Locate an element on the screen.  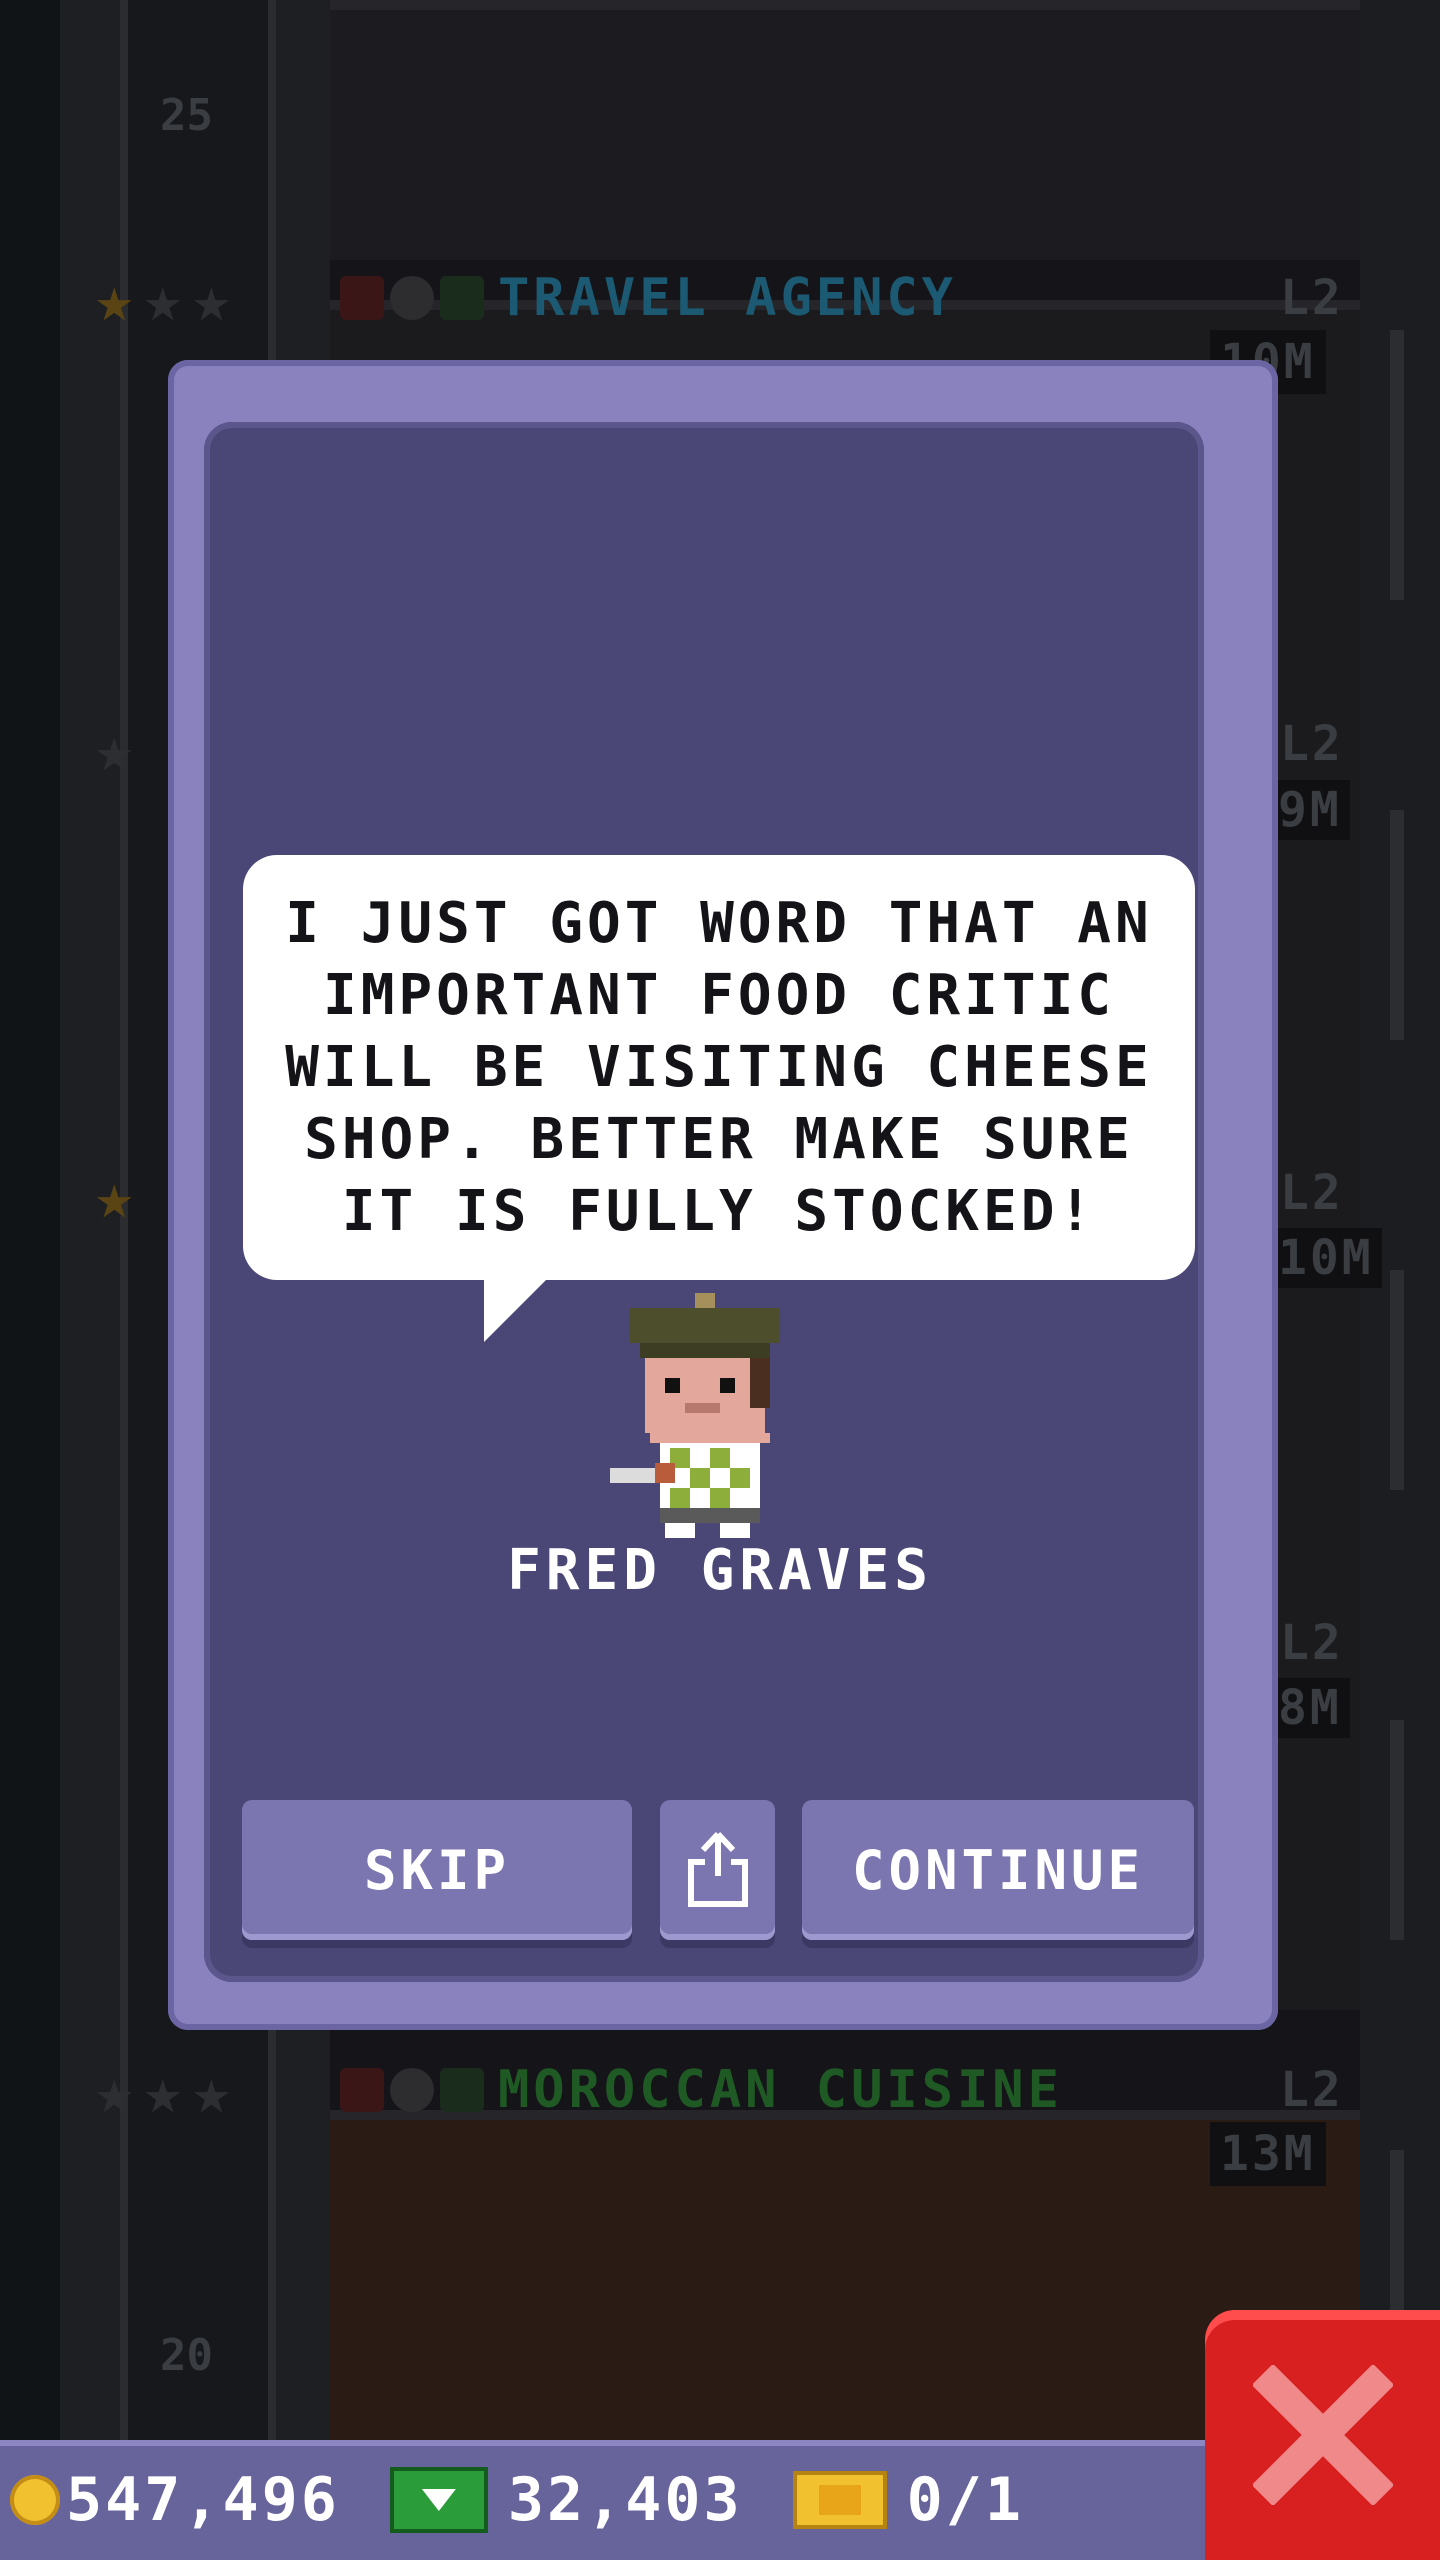
floor-number: 25 is located at coordinates (186, 115).